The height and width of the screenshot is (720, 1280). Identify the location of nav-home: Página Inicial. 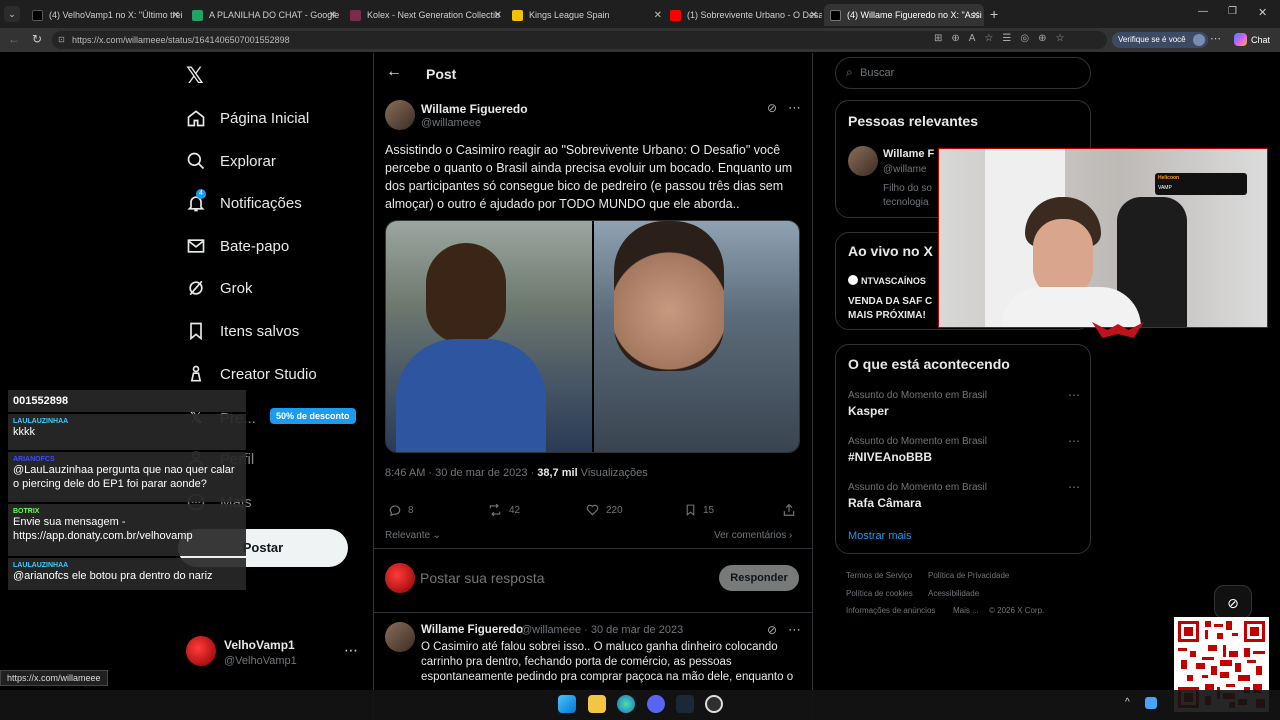
(247, 118).